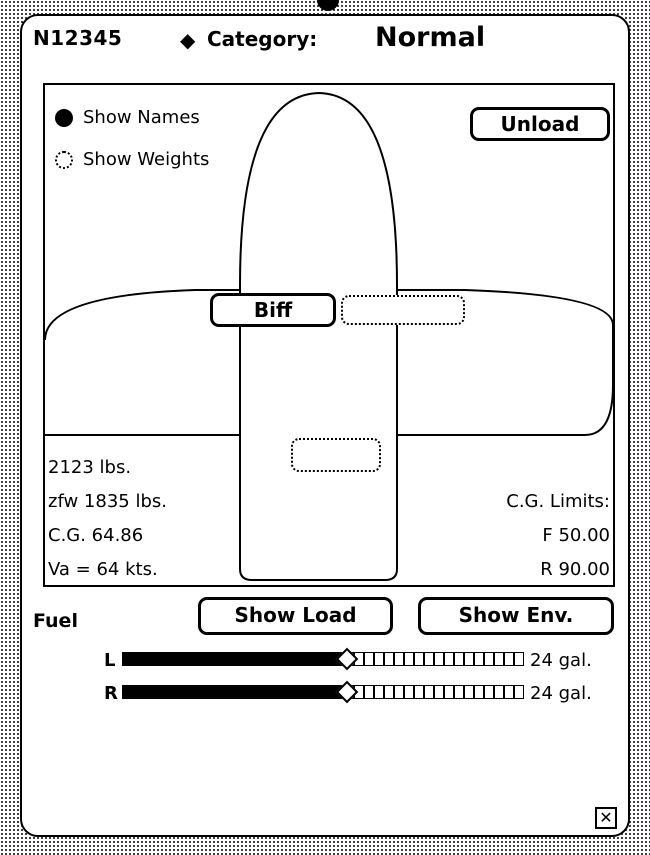 The image size is (650, 855). What do you see at coordinates (295, 616) in the screenshot?
I see `show-load-button: Show Load` at bounding box center [295, 616].